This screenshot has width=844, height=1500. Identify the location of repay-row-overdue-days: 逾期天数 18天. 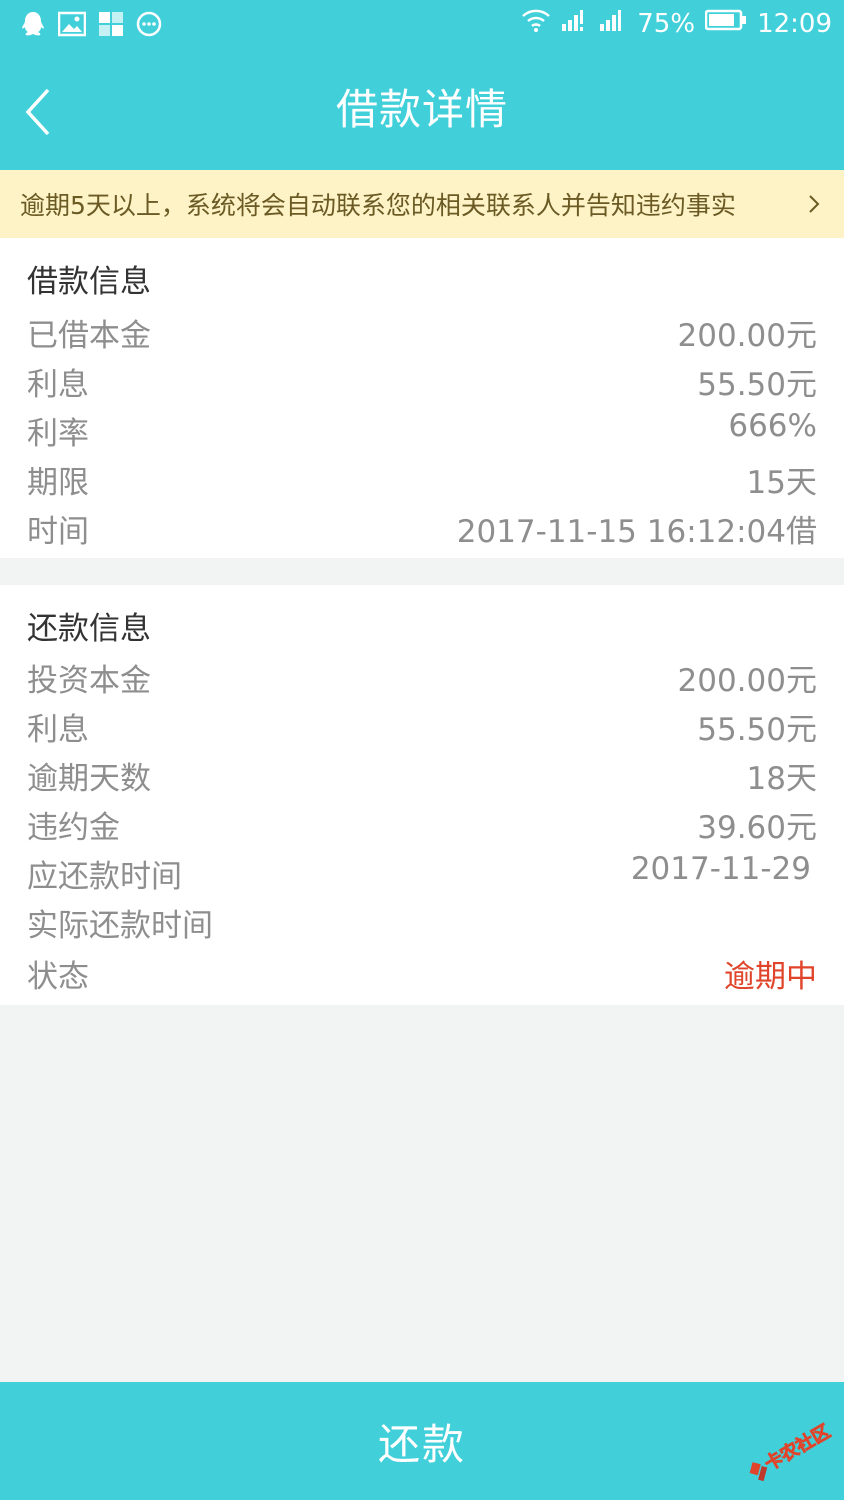
(422, 777).